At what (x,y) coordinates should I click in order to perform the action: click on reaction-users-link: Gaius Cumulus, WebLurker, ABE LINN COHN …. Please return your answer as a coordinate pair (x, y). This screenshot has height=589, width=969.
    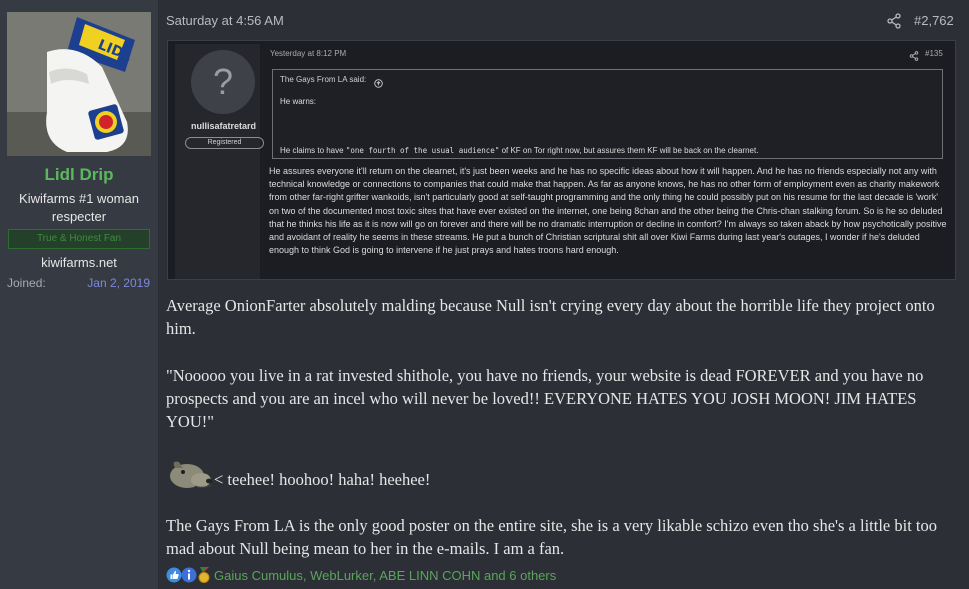
    Looking at the image, I should click on (385, 575).